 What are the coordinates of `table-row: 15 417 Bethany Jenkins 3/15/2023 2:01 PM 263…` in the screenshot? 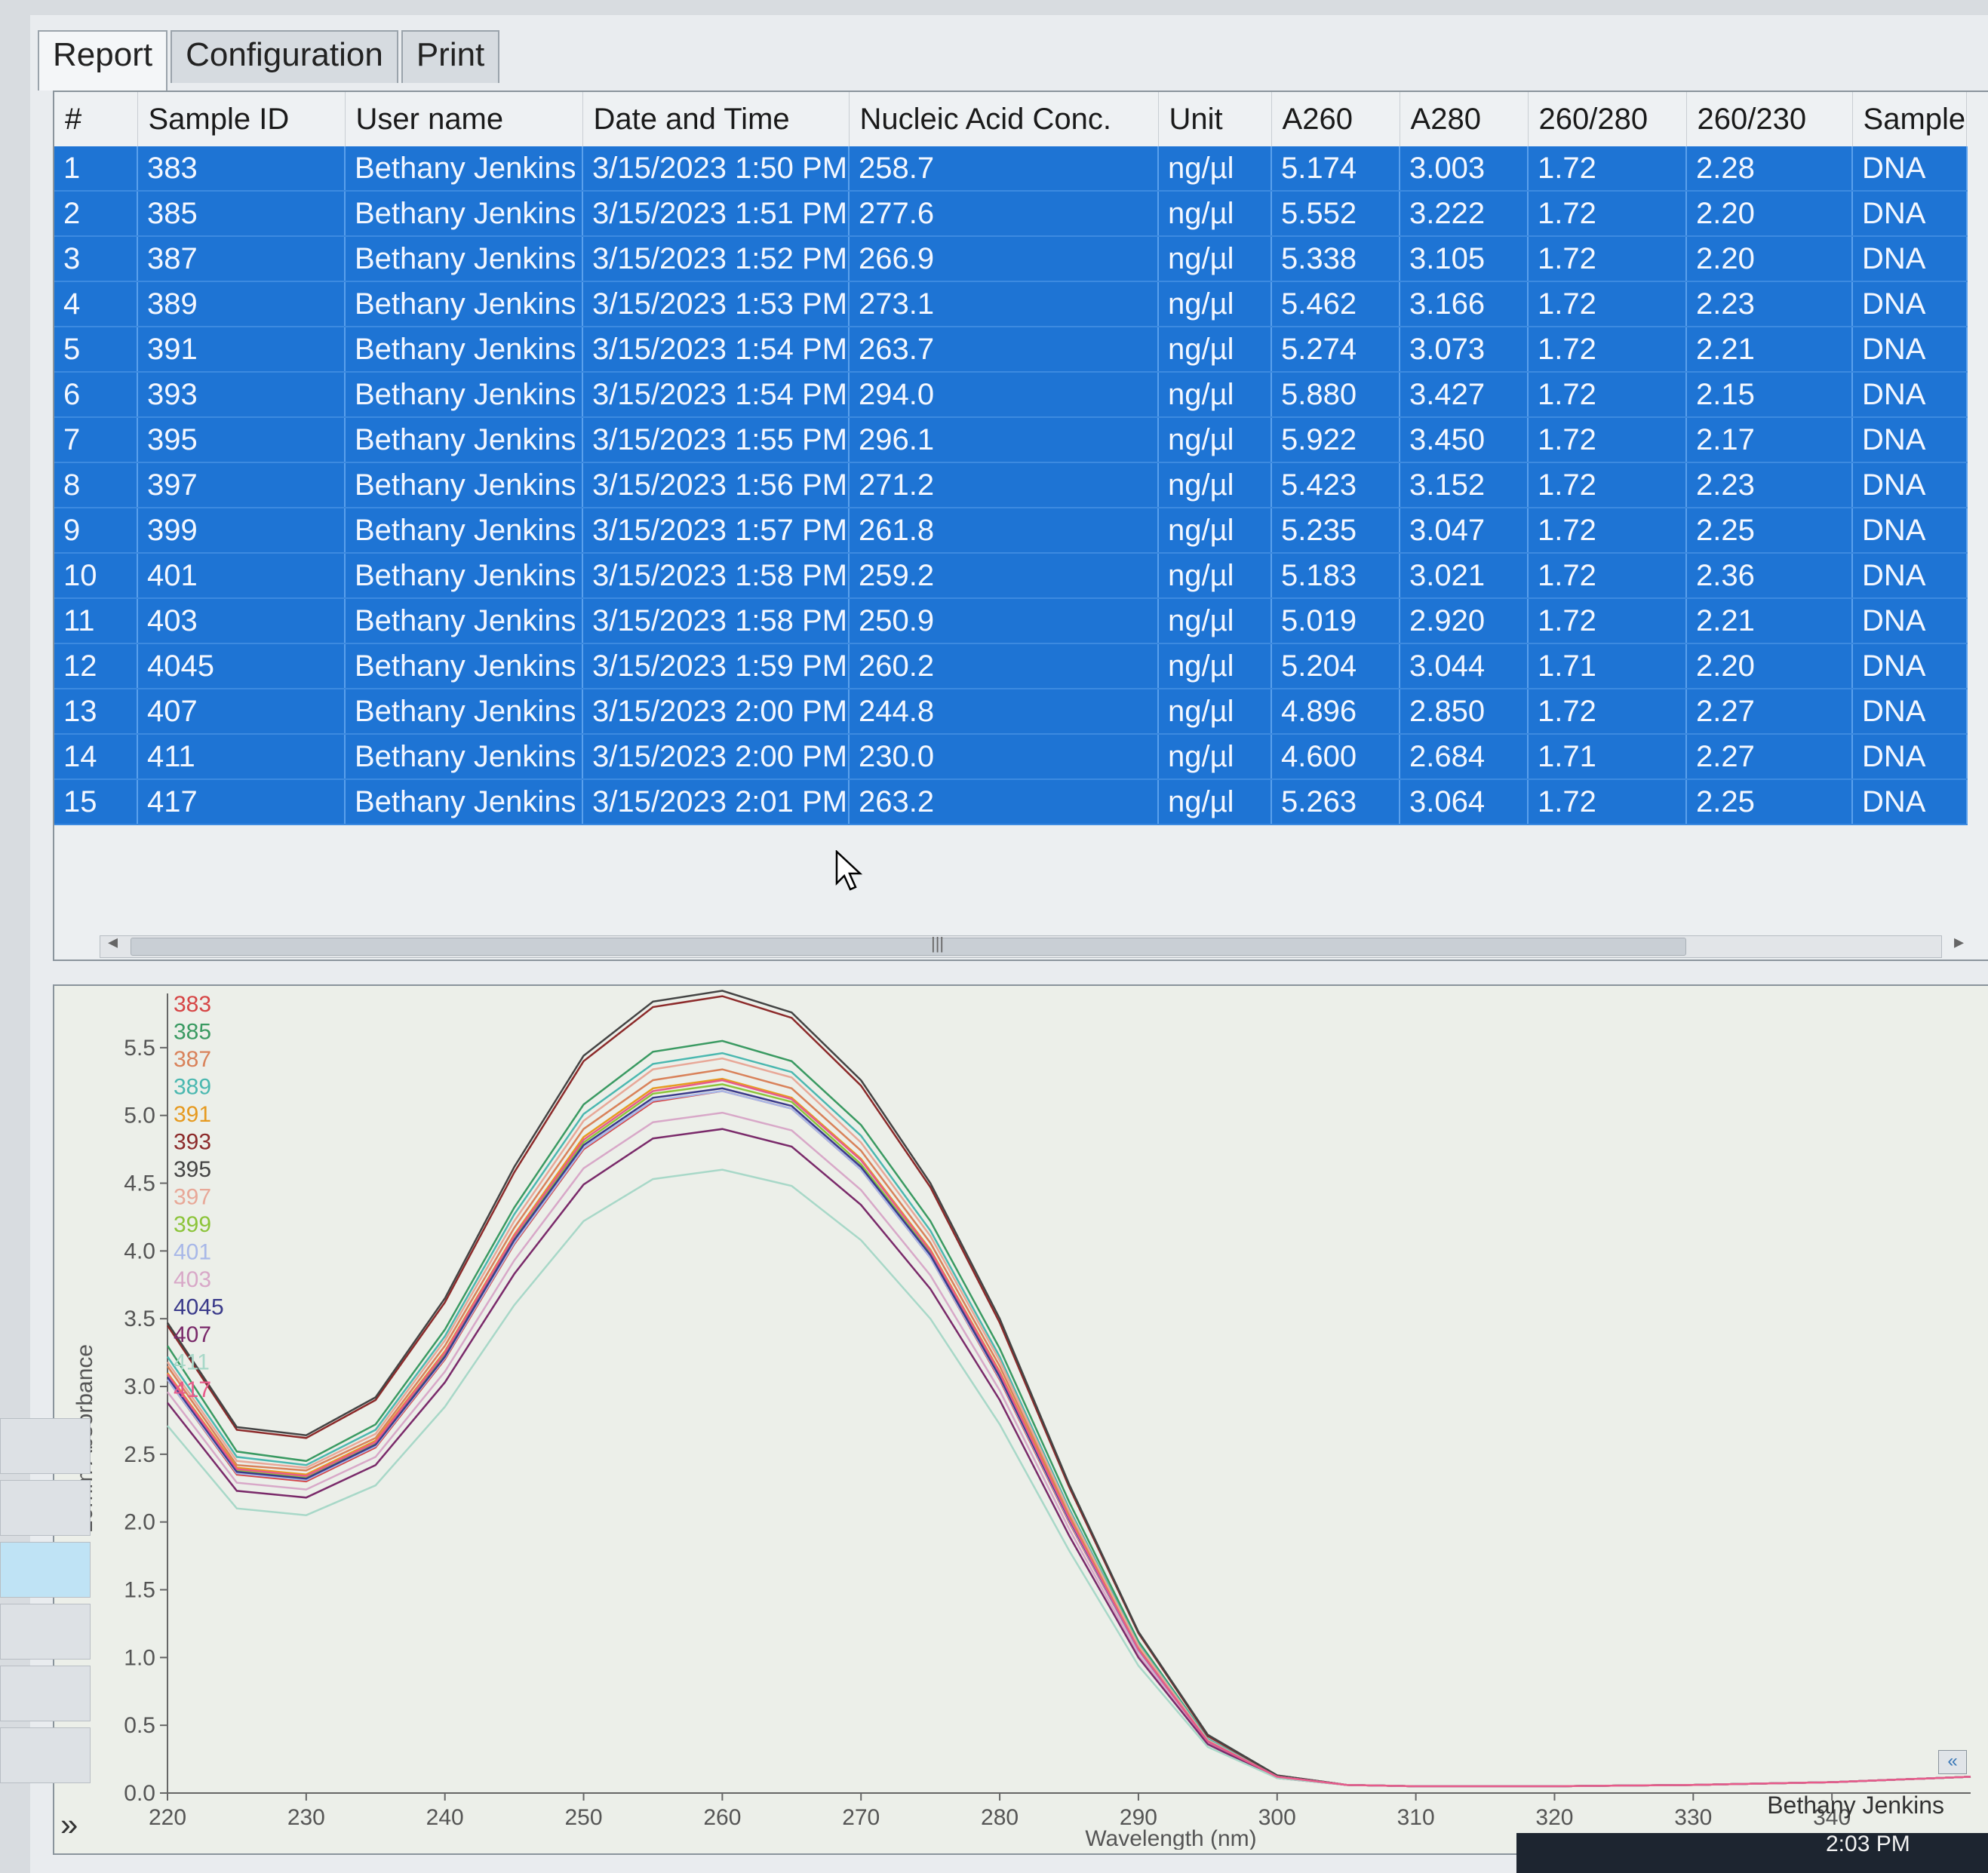 It's located at (1011, 802).